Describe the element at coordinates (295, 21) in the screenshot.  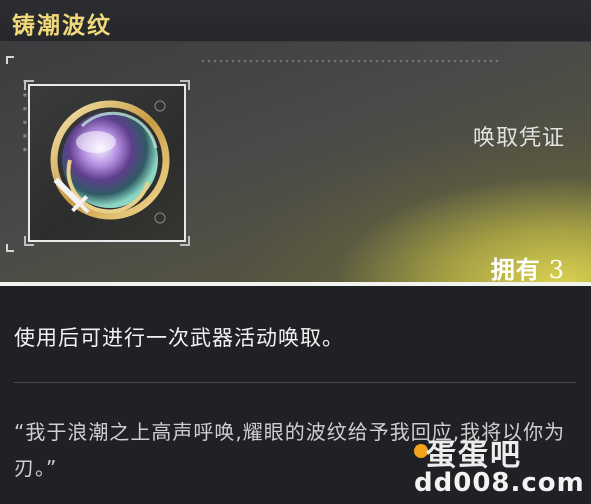
I see `header-bar: 铸潮波纹` at that location.